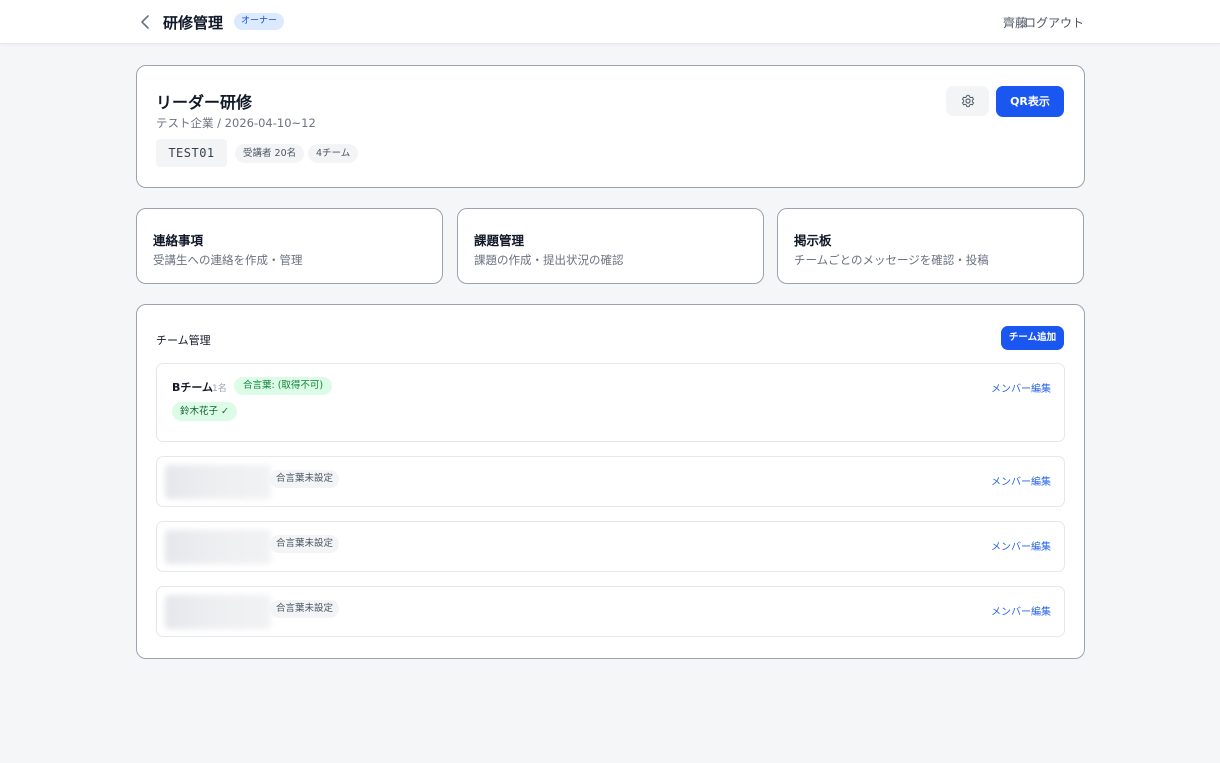  Describe the element at coordinates (183, 340) in the screenshot. I see `section-heading: チーム管理` at that location.